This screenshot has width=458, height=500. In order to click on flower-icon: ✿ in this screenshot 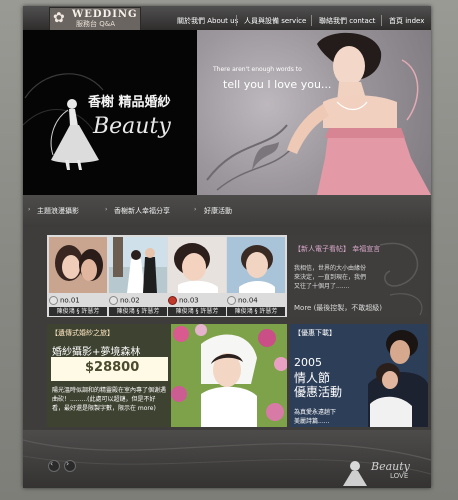, I will do `click(59, 18)`.